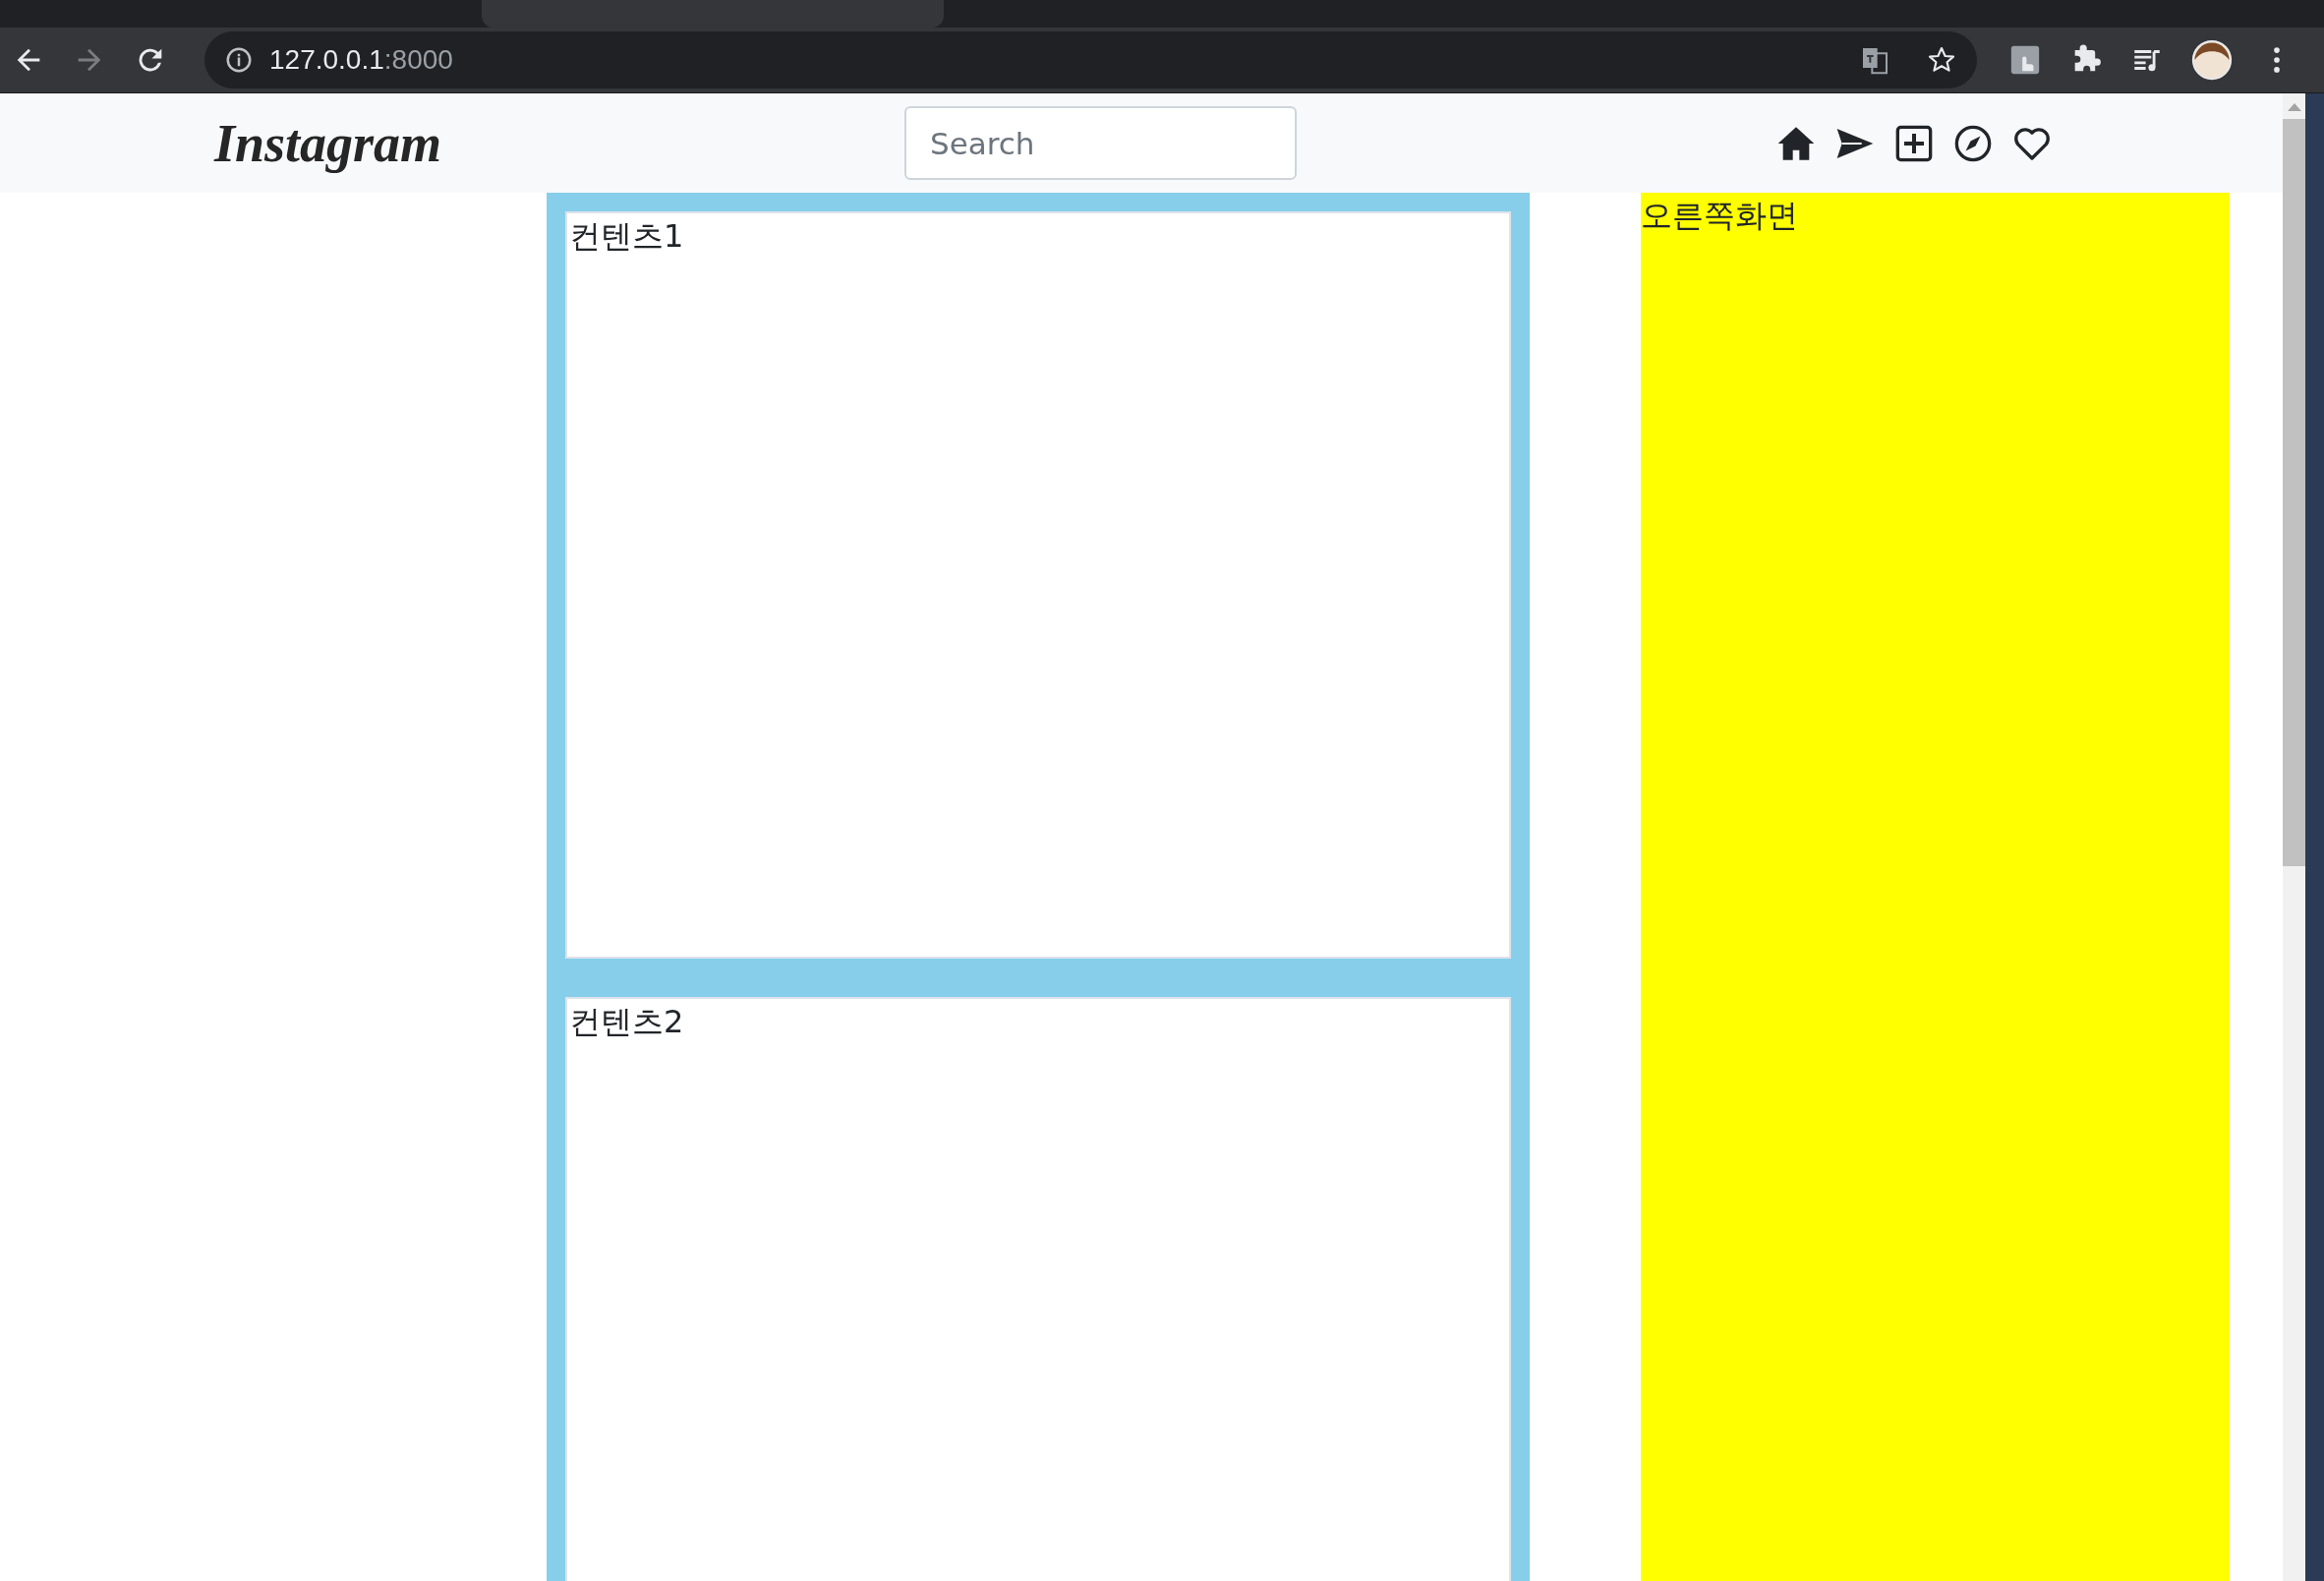 This screenshot has width=2324, height=1581. What do you see at coordinates (1914, 143) in the screenshot?
I see `plus-square-icon` at bounding box center [1914, 143].